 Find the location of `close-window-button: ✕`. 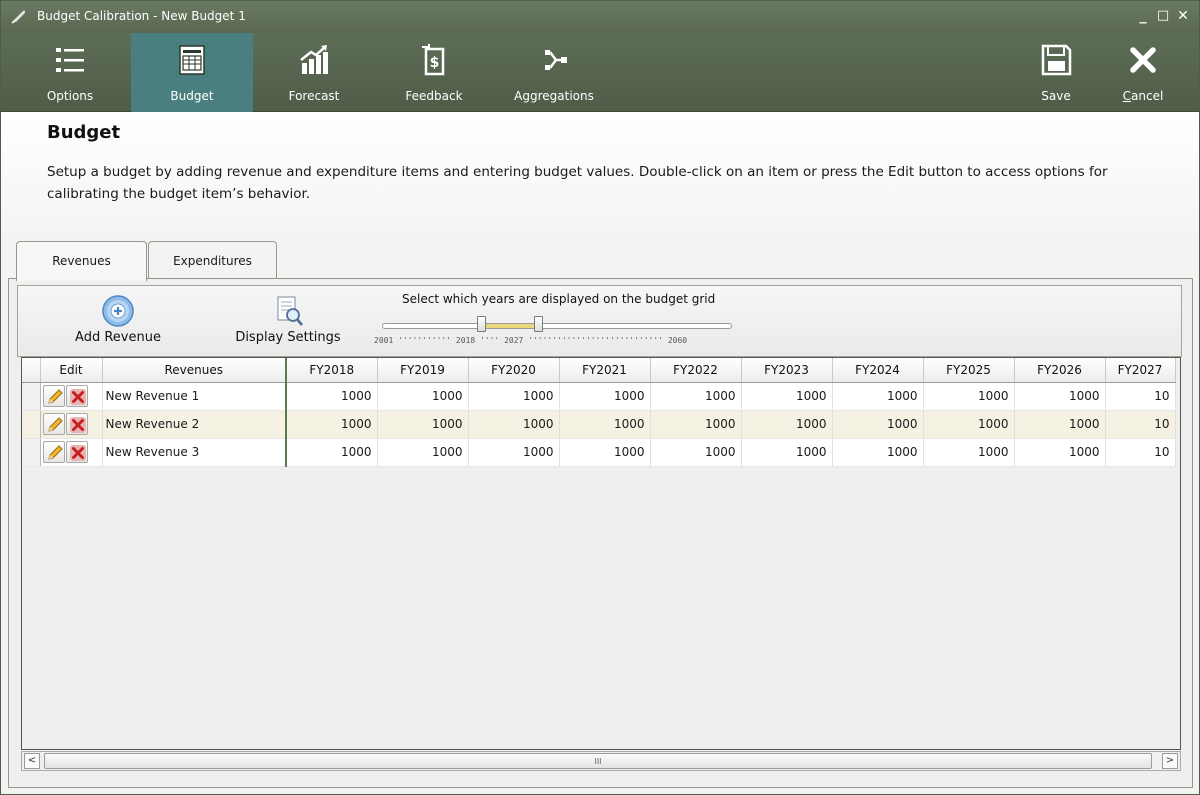

close-window-button: ✕ is located at coordinates (1183, 16).